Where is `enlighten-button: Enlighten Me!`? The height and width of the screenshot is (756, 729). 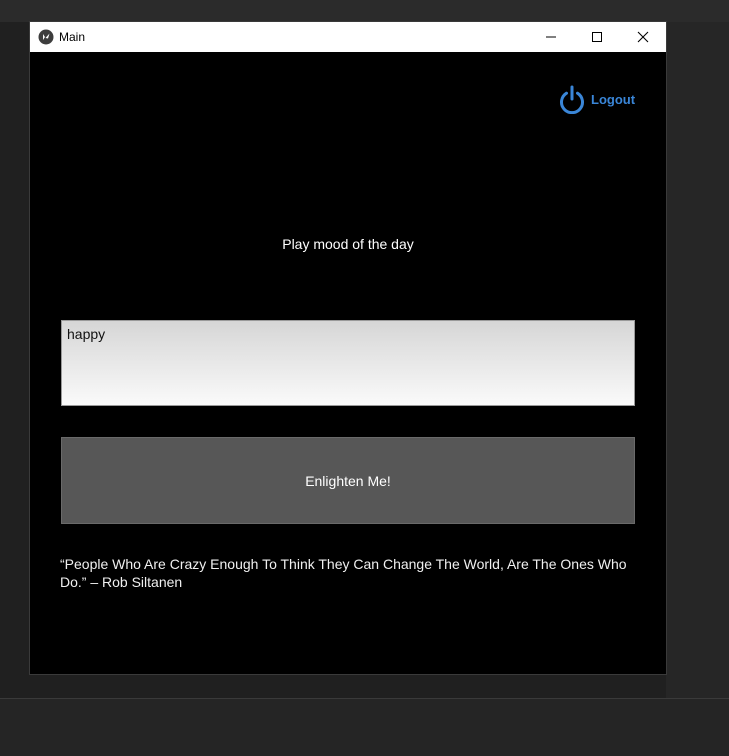
enlighten-button: Enlighten Me! is located at coordinates (348, 480).